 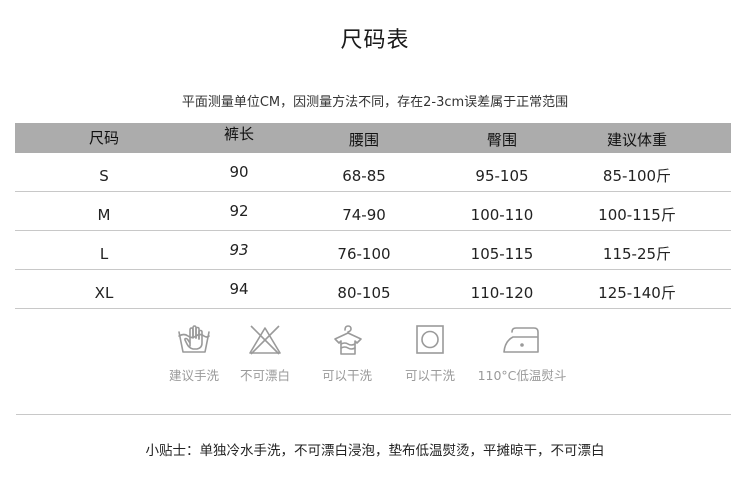 I want to click on care-tip: 小贴士：单独冷水手洗，不可漂白浸泡，垫布低温熨烫，平摊晾干，不可漂白, so click(x=375, y=451).